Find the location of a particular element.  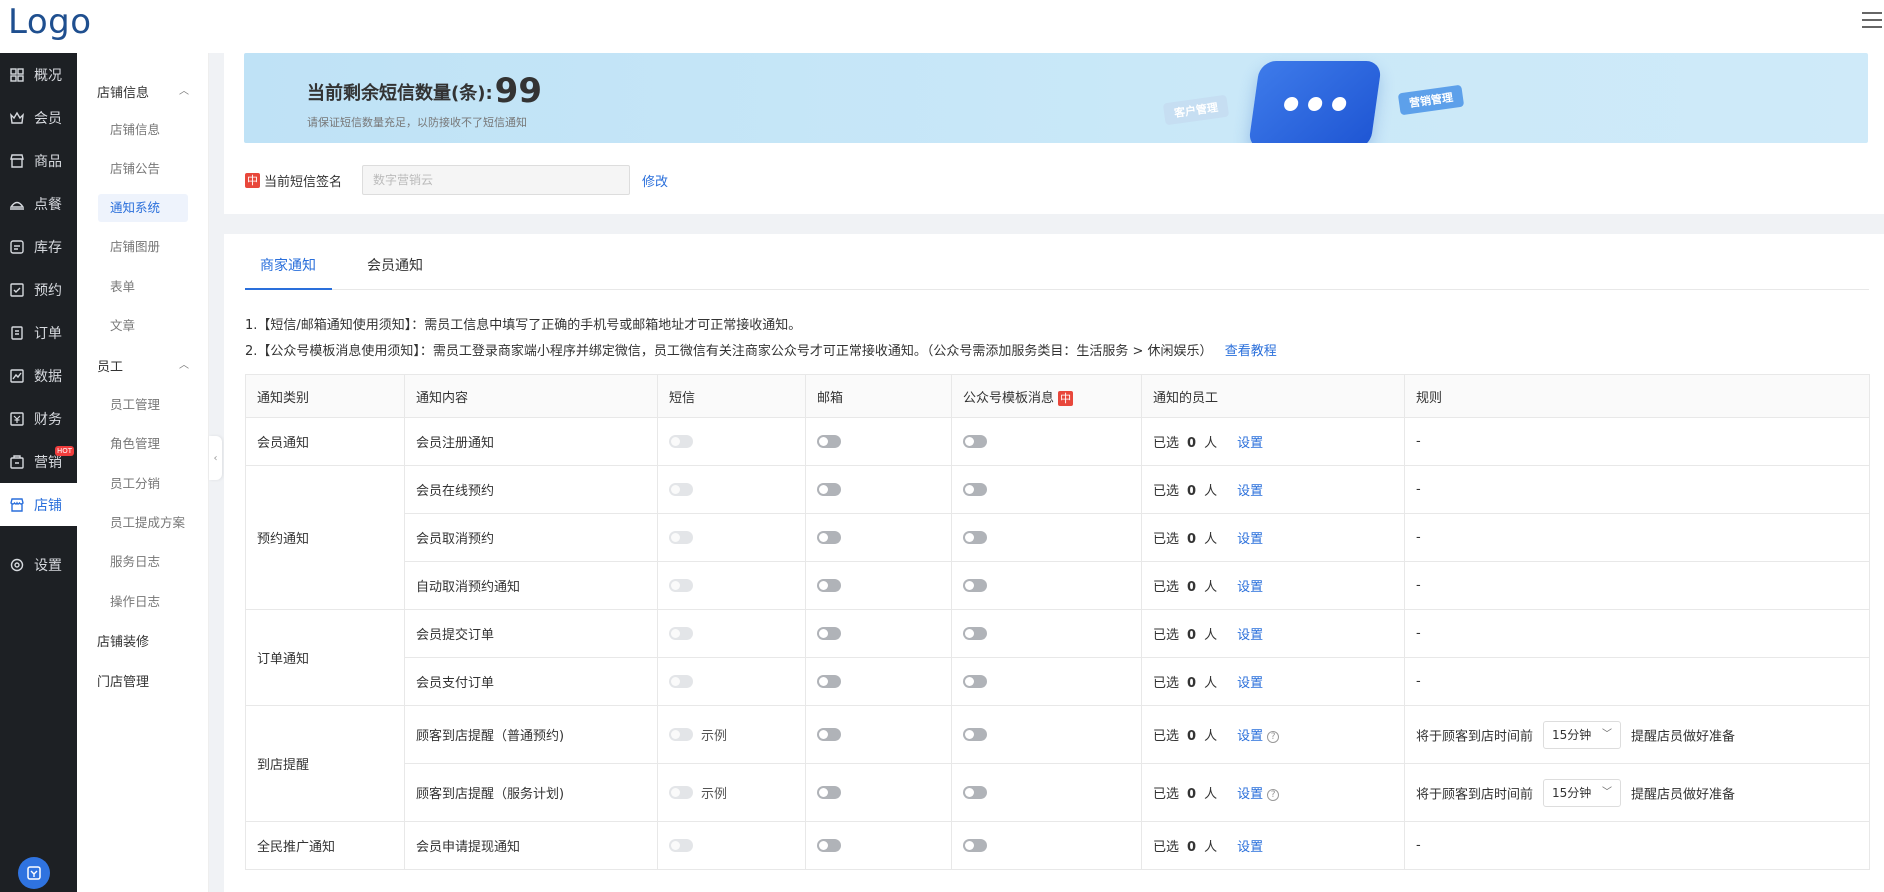

subnav-item-form: 表单 is located at coordinates (143, 287).